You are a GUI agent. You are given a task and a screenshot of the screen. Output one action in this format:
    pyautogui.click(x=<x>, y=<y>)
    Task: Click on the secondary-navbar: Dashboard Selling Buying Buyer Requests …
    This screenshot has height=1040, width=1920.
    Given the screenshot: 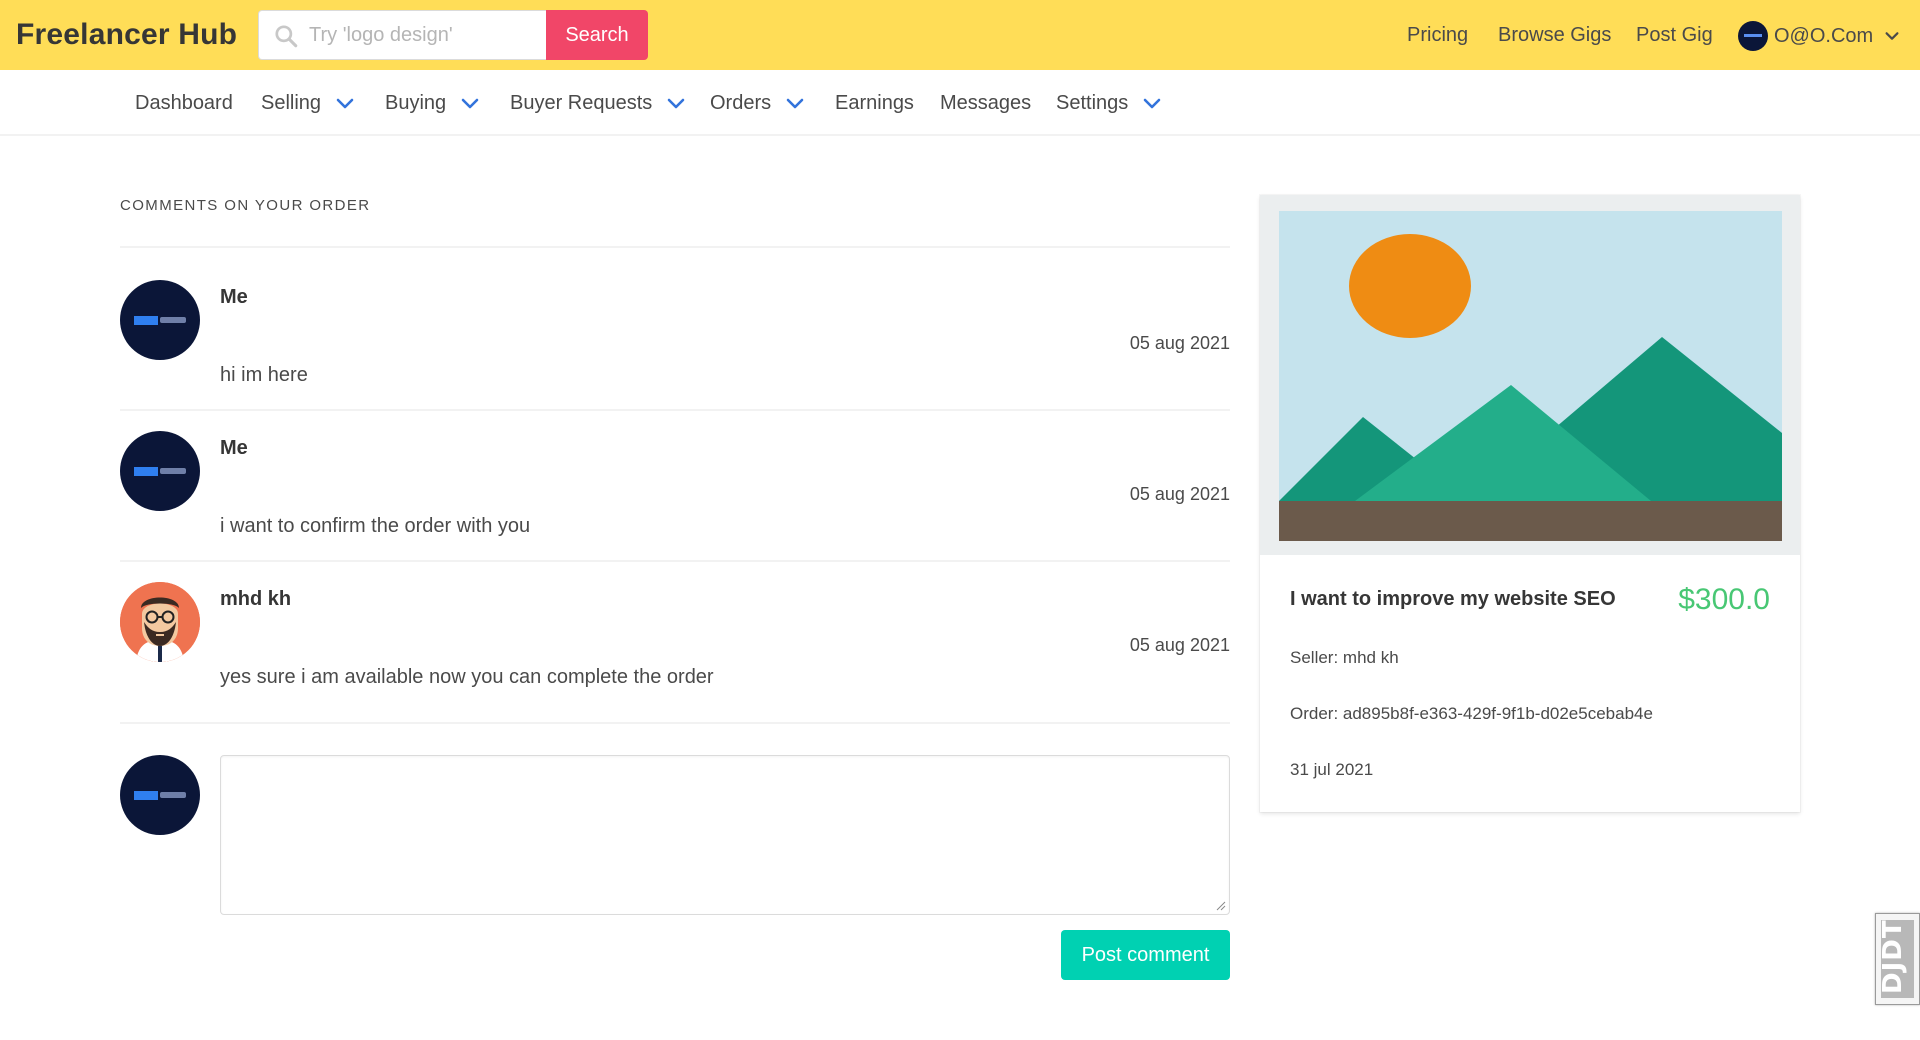 What is the action you would take?
    pyautogui.click(x=960, y=103)
    